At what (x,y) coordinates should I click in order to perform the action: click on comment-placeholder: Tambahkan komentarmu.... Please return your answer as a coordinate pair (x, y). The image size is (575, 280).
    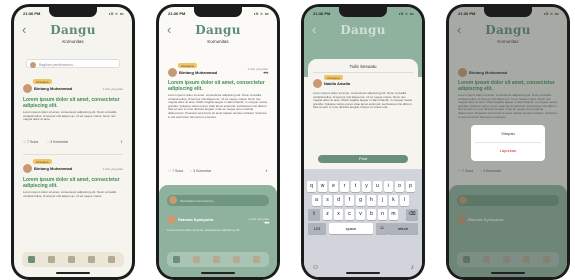
    Looking at the image, I should click on (198, 200).